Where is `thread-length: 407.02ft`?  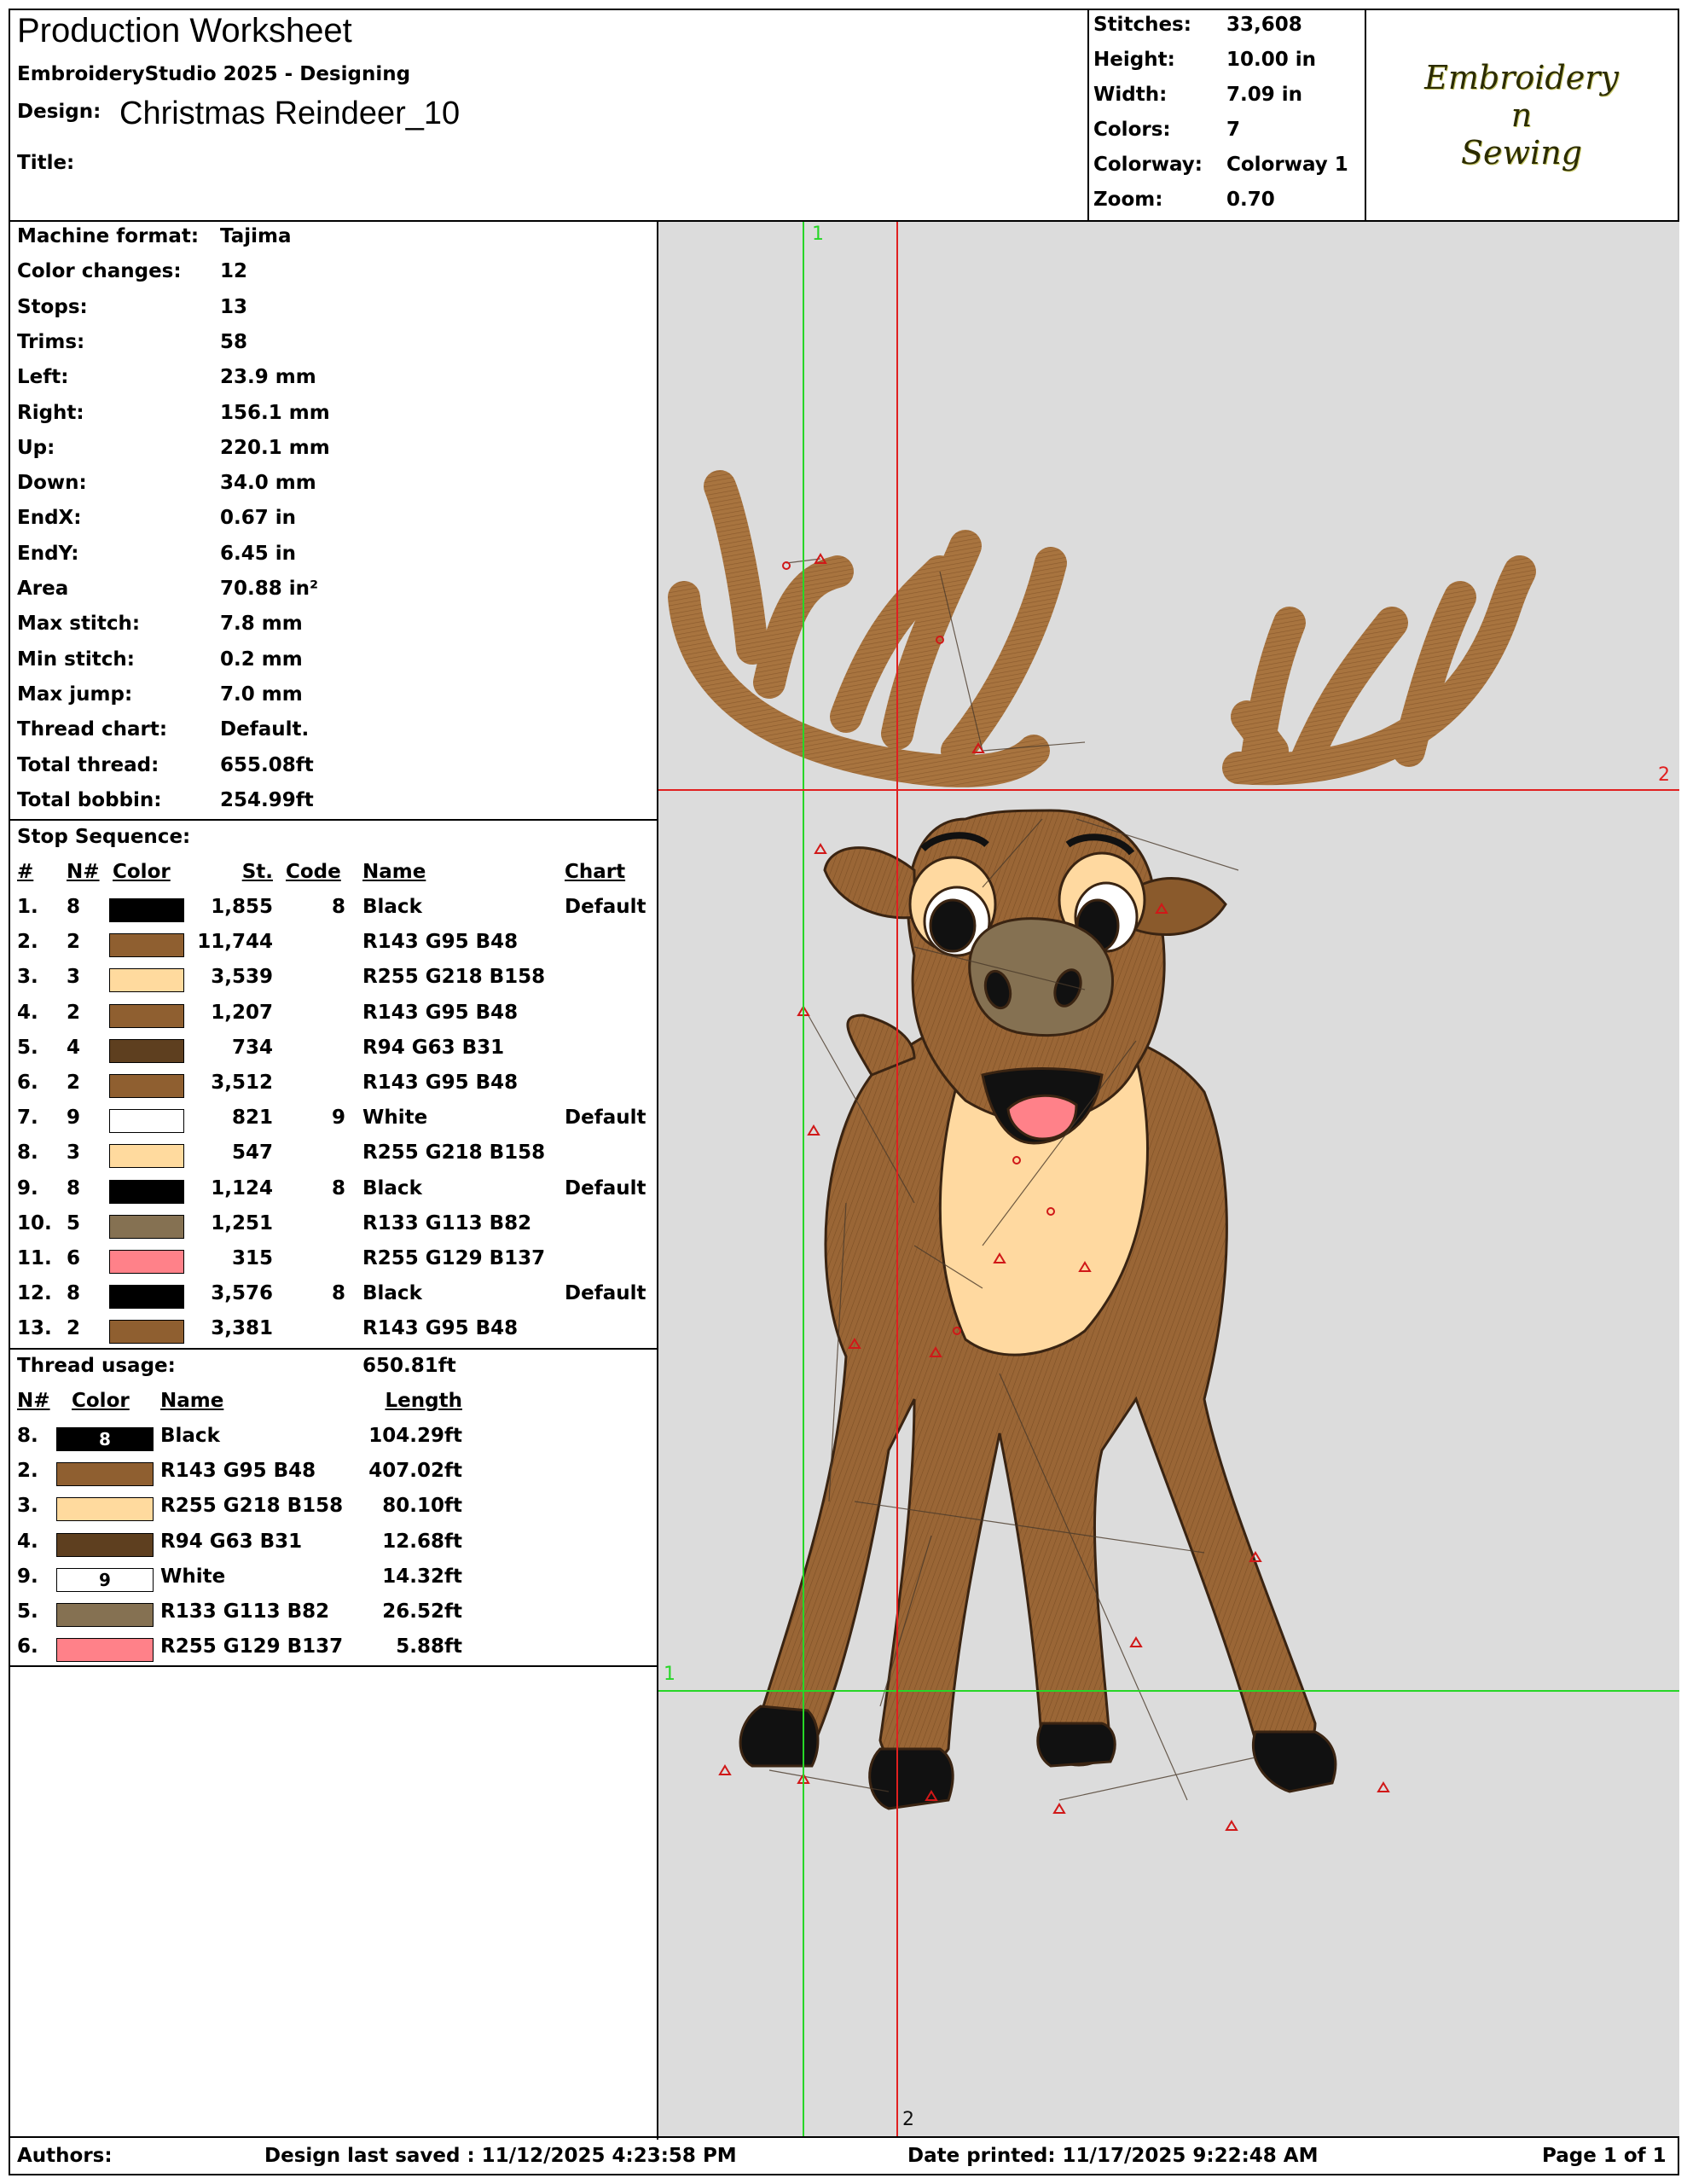
thread-length: 407.02ft is located at coordinates (415, 1472).